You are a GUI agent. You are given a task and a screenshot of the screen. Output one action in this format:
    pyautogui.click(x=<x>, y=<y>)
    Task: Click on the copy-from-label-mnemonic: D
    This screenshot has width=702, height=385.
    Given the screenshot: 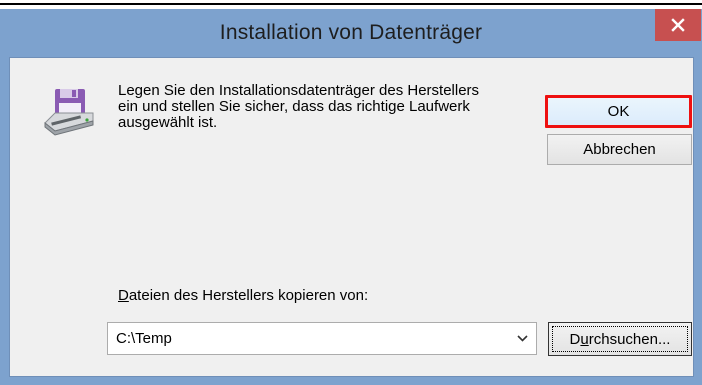 What is the action you would take?
    pyautogui.click(x=123, y=295)
    